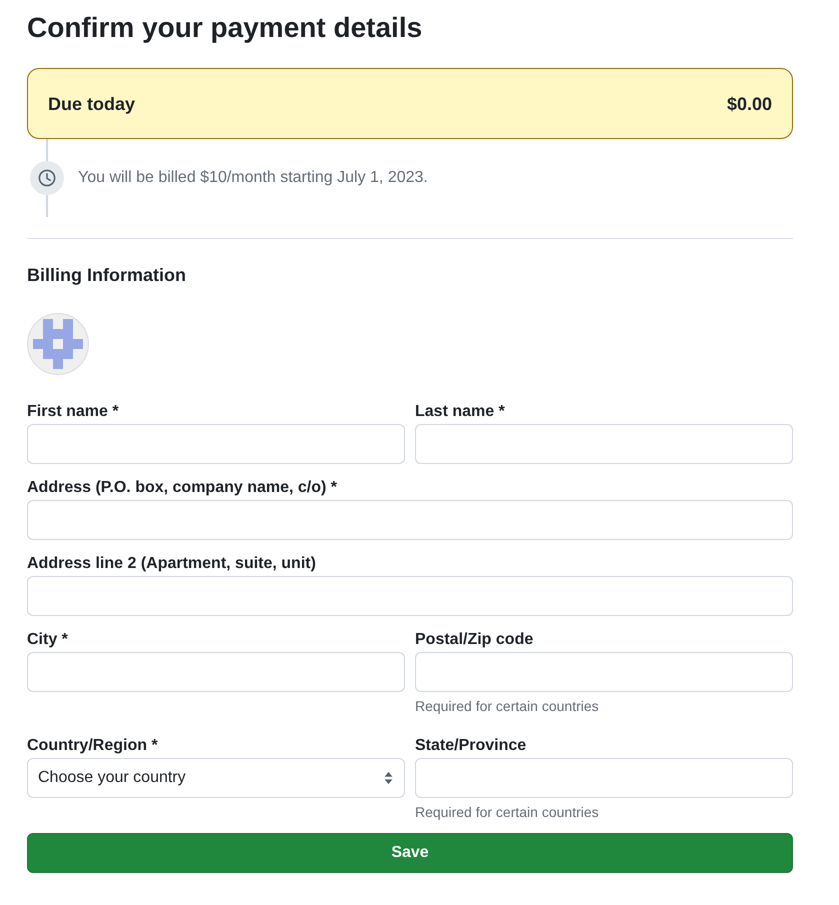 The height and width of the screenshot is (905, 839). What do you see at coordinates (58, 344) in the screenshot?
I see `avatar-icon` at bounding box center [58, 344].